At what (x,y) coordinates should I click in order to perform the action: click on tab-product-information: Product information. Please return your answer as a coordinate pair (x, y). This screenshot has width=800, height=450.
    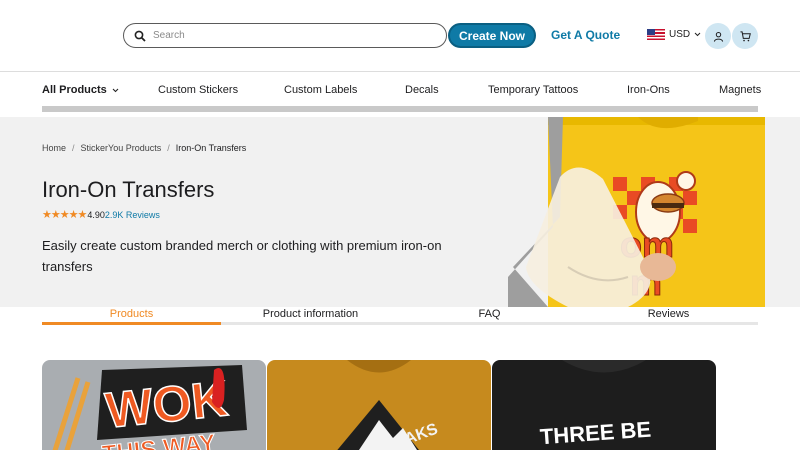
    Looking at the image, I should click on (310, 316).